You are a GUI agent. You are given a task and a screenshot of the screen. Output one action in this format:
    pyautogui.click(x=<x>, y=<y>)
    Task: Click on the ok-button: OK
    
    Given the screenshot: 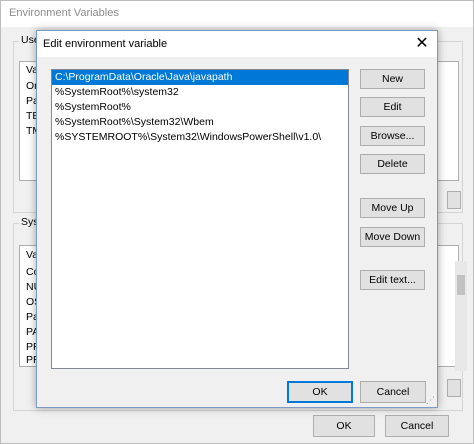 What is the action you would take?
    pyautogui.click(x=320, y=392)
    